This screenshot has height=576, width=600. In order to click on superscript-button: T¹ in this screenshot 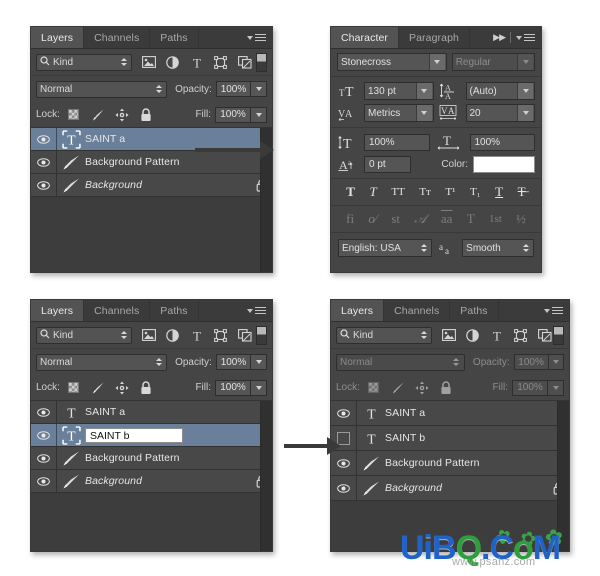, I will do `click(450, 192)`.